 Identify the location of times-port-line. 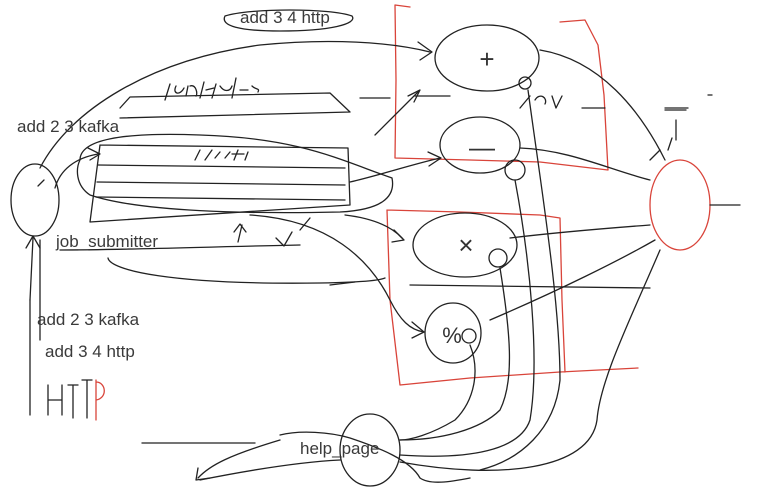
(455, 354).